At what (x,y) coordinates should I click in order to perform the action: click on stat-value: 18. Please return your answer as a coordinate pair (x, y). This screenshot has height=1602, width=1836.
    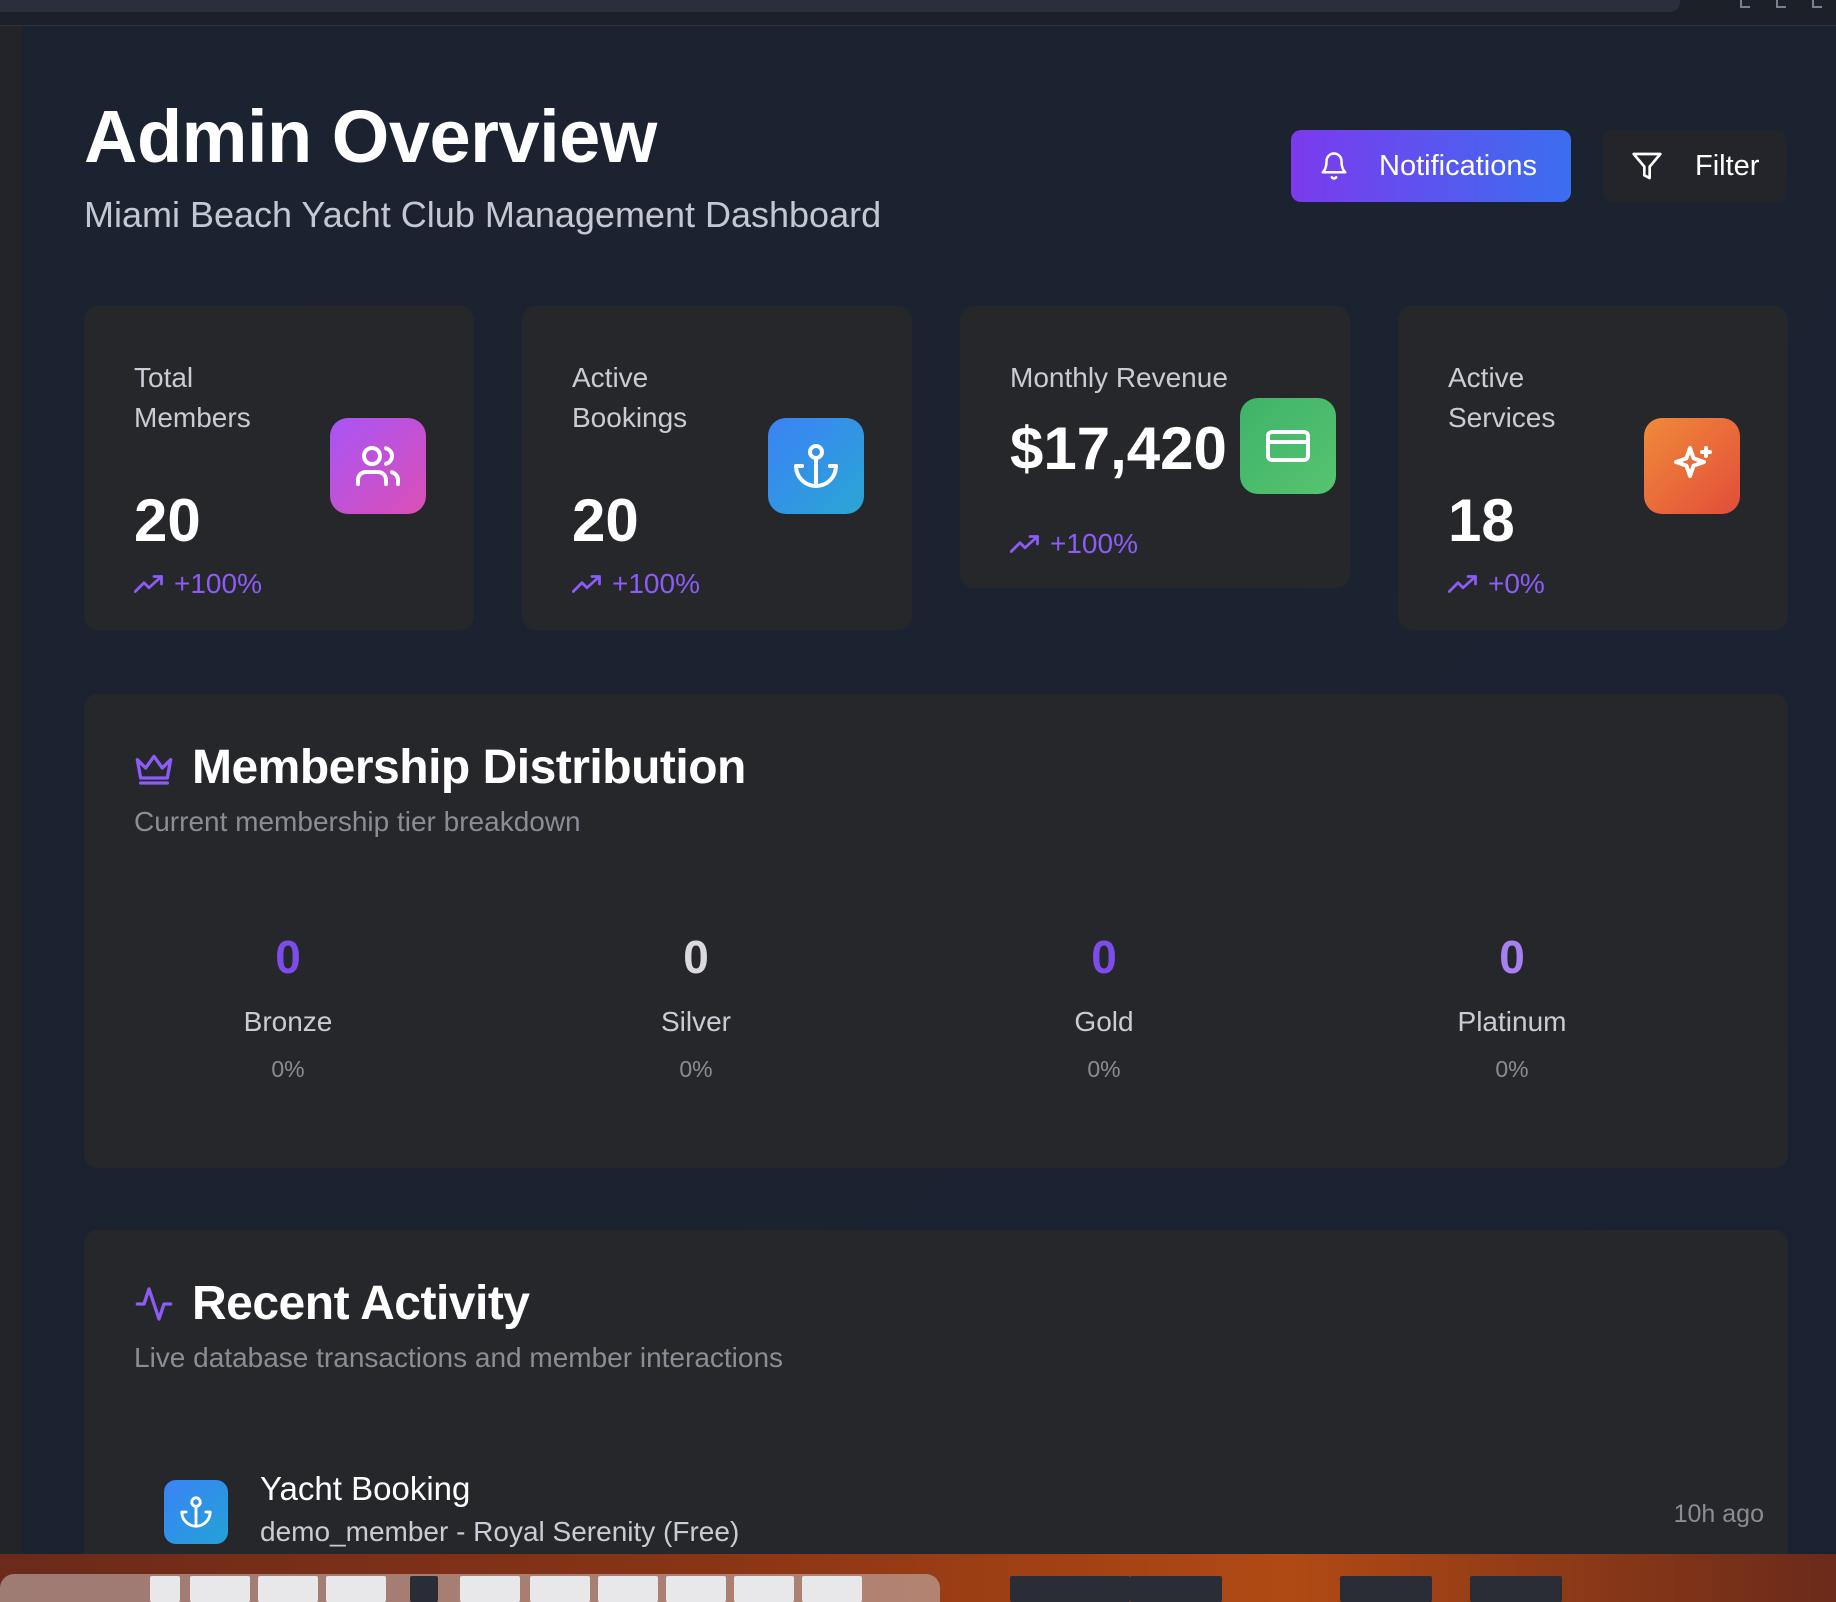
    Looking at the image, I should click on (1481, 520).